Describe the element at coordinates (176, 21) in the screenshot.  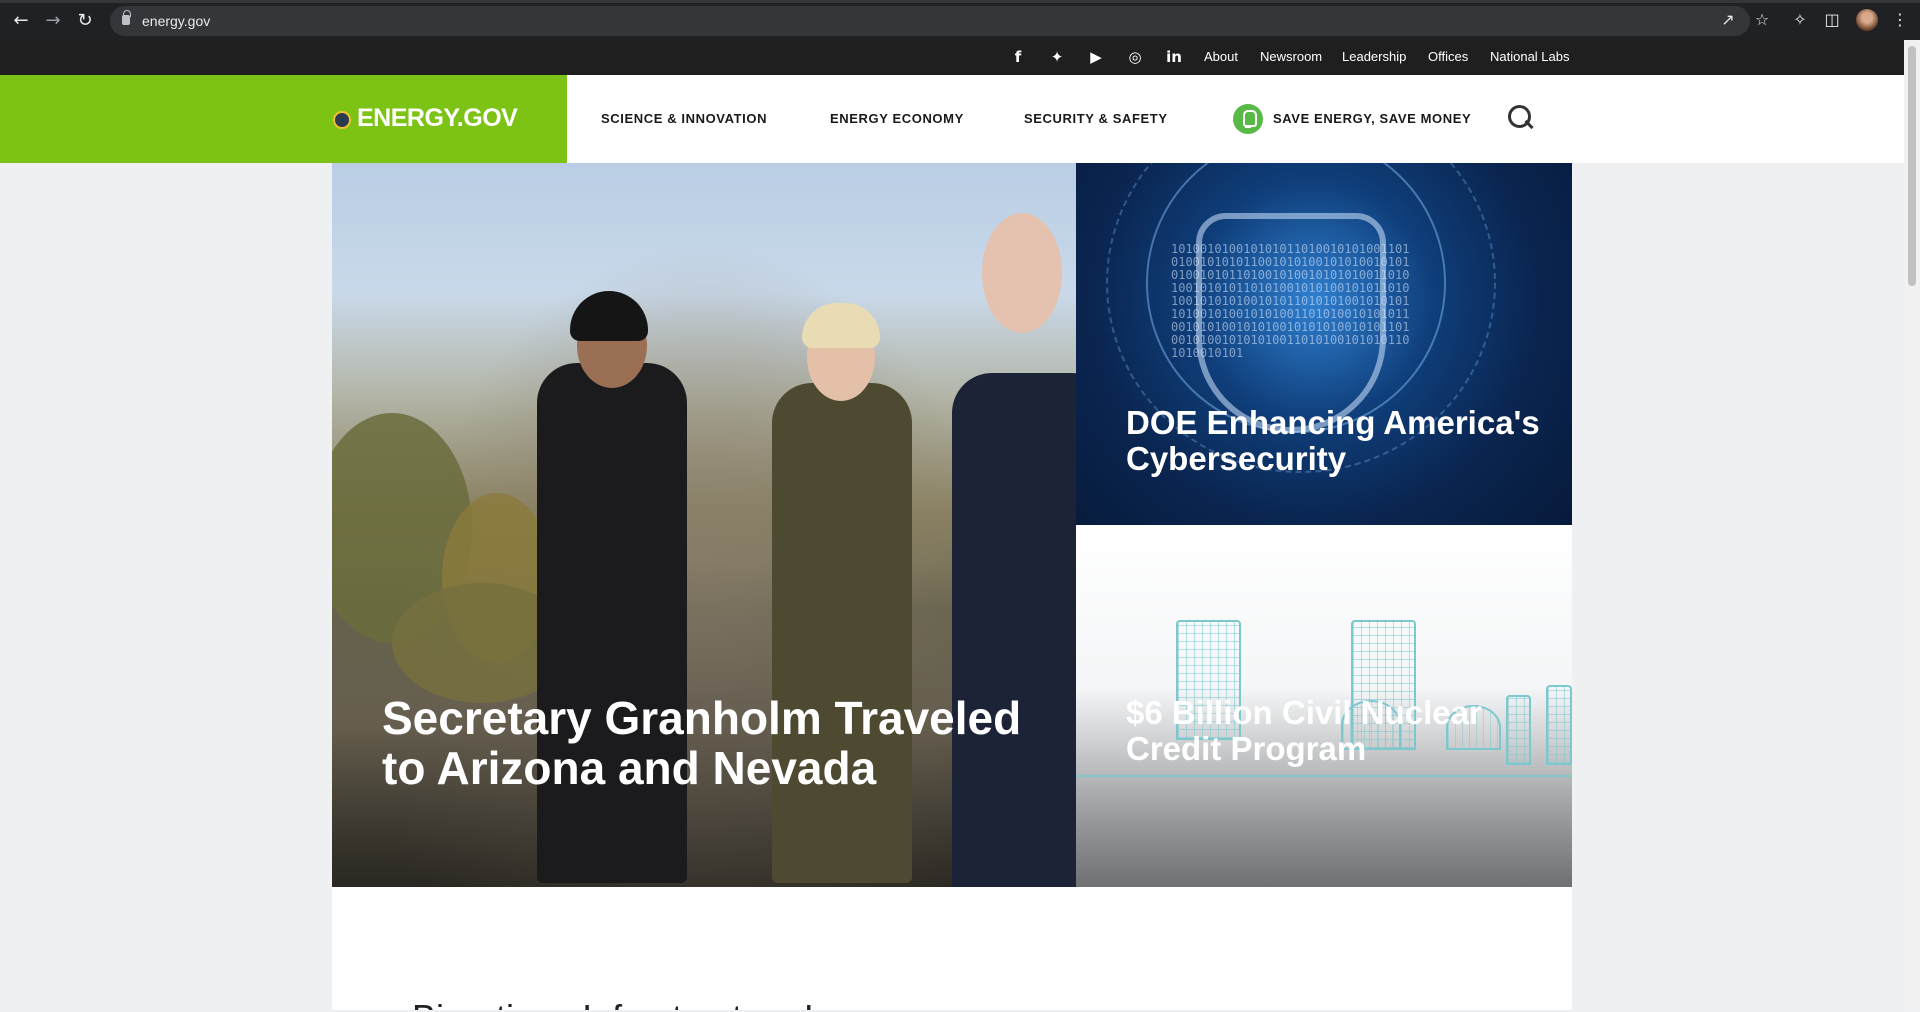
I see `url-text: energy.gov` at that location.